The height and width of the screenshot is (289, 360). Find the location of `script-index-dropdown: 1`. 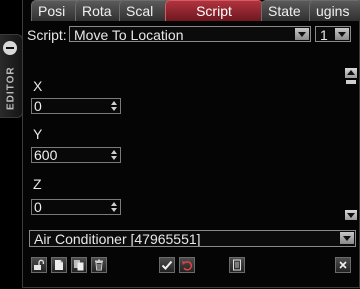

script-index-dropdown: 1 is located at coordinates (333, 34).